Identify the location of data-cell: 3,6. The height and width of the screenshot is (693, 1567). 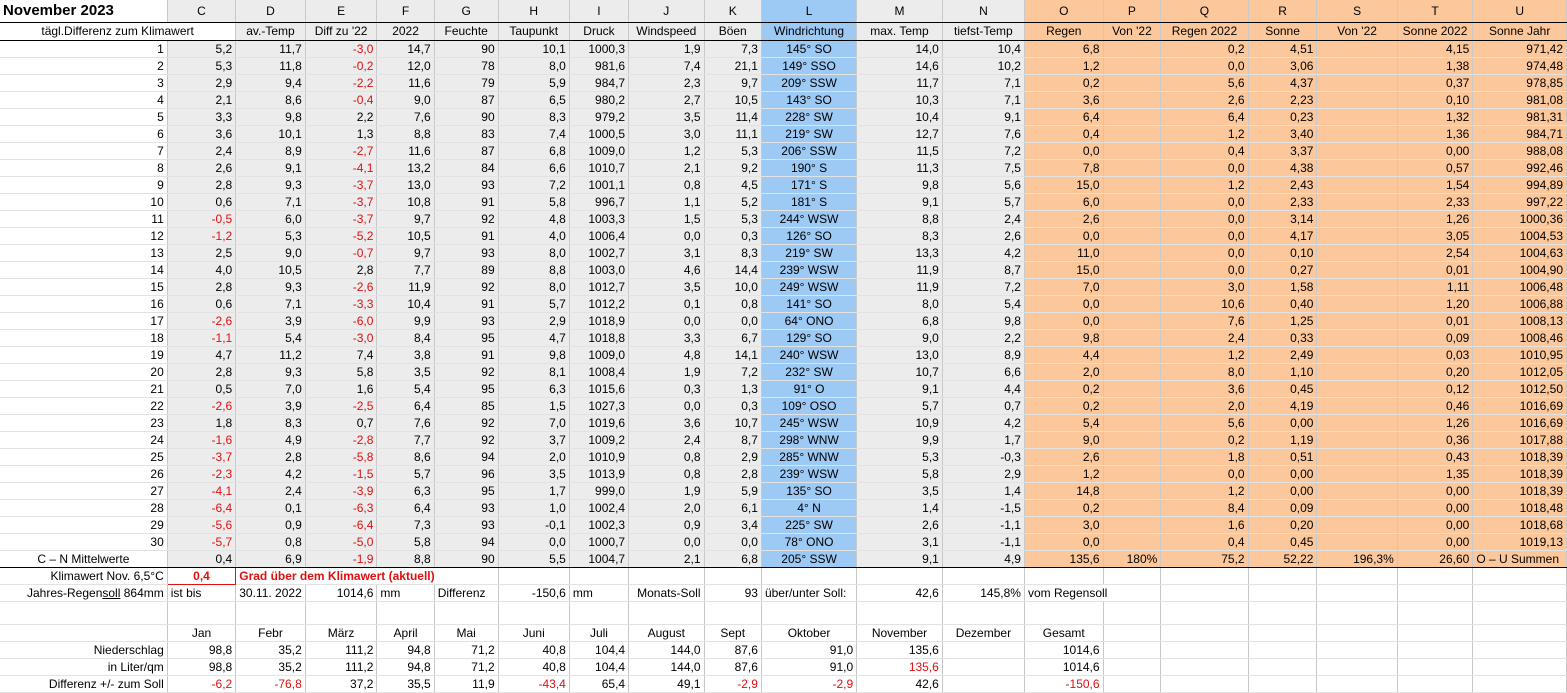
(1064, 100).